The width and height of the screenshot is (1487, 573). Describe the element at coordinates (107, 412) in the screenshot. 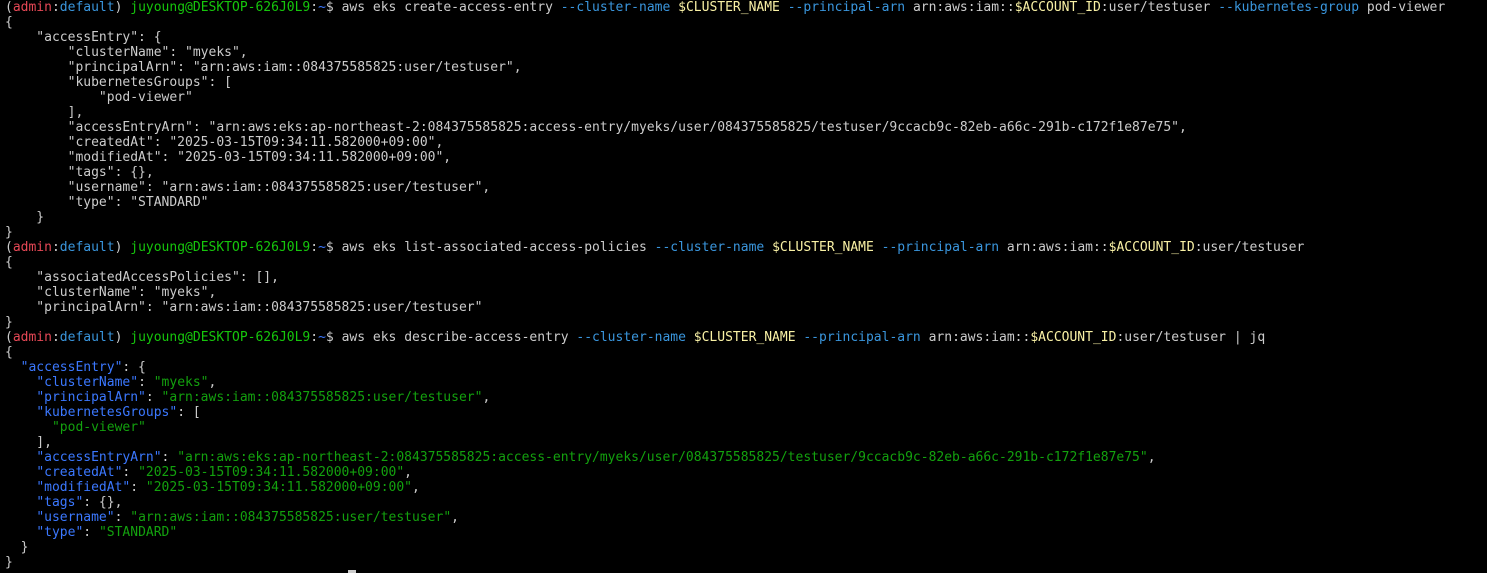

I see `terminal-text-segment: "kubernetesGroups"` at that location.